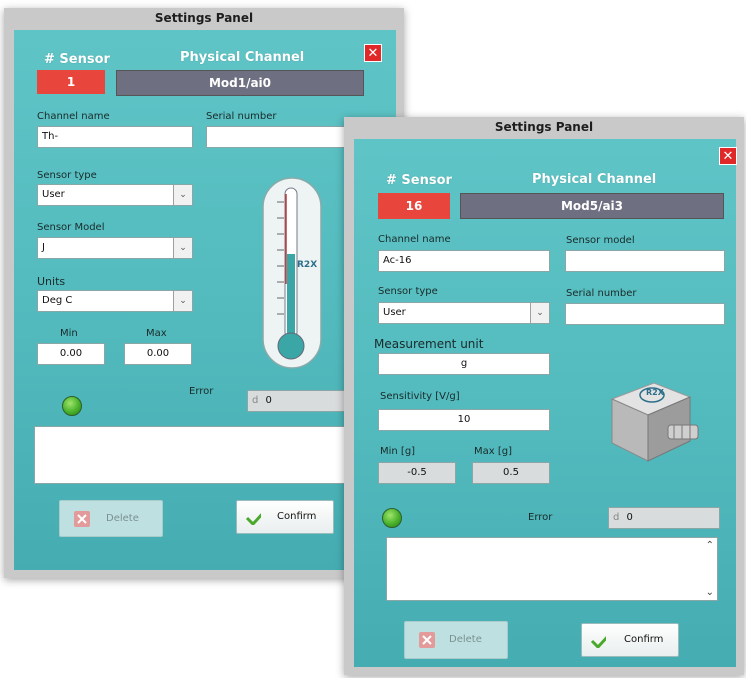 The image size is (746, 678). I want to click on sensor-model-value: J, so click(43, 247).